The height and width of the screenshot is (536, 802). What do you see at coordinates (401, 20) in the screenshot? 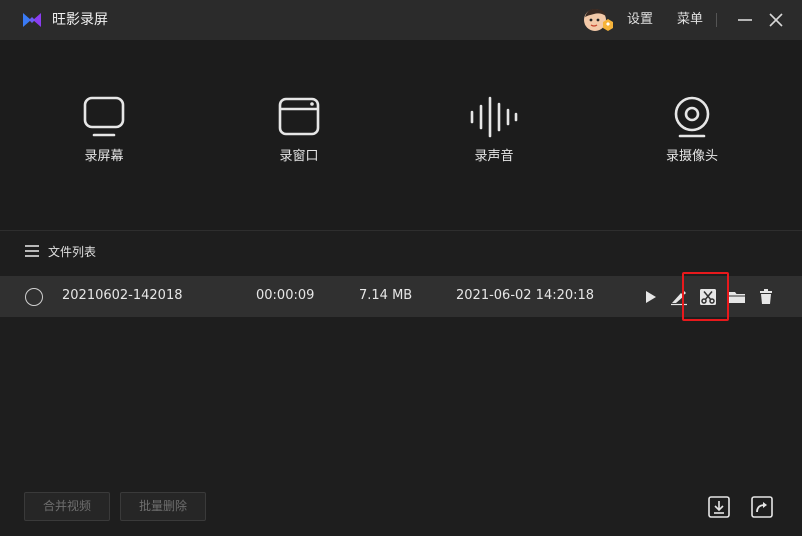
I see `title-bar: 旺影录屏 设置 菜单` at bounding box center [401, 20].